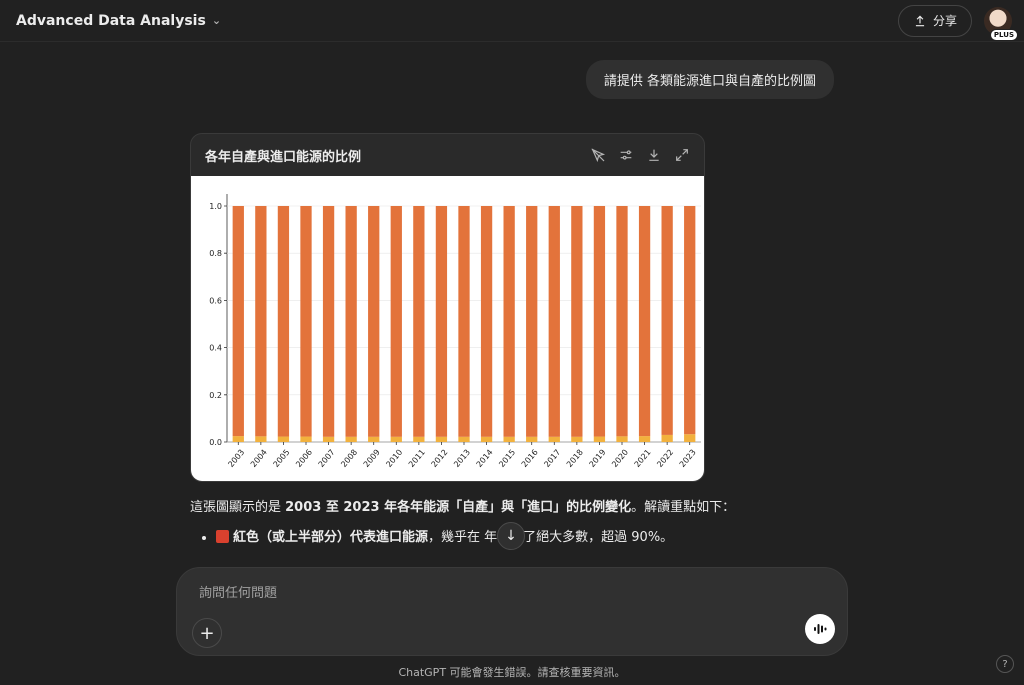 This screenshot has width=1024, height=685. I want to click on bar-segment-2018-s1, so click(577, 321).